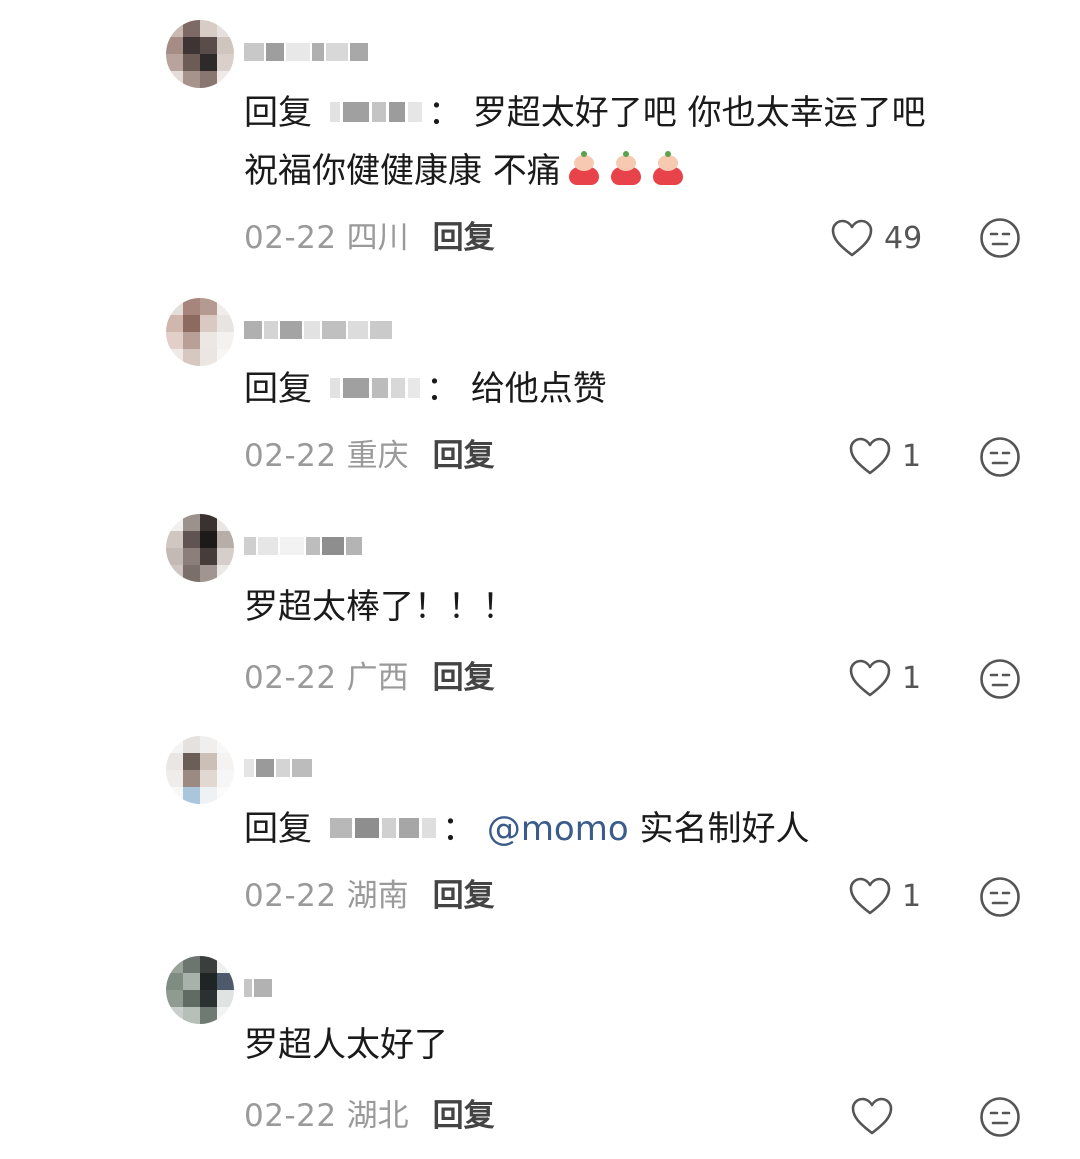 The height and width of the screenshot is (1159, 1080). Describe the element at coordinates (644, 142) in the screenshot. I see `comment-text: 回复 ： 罗超太好了吧 你也太幸运了吧 祝福你健健康康 不痛` at that location.